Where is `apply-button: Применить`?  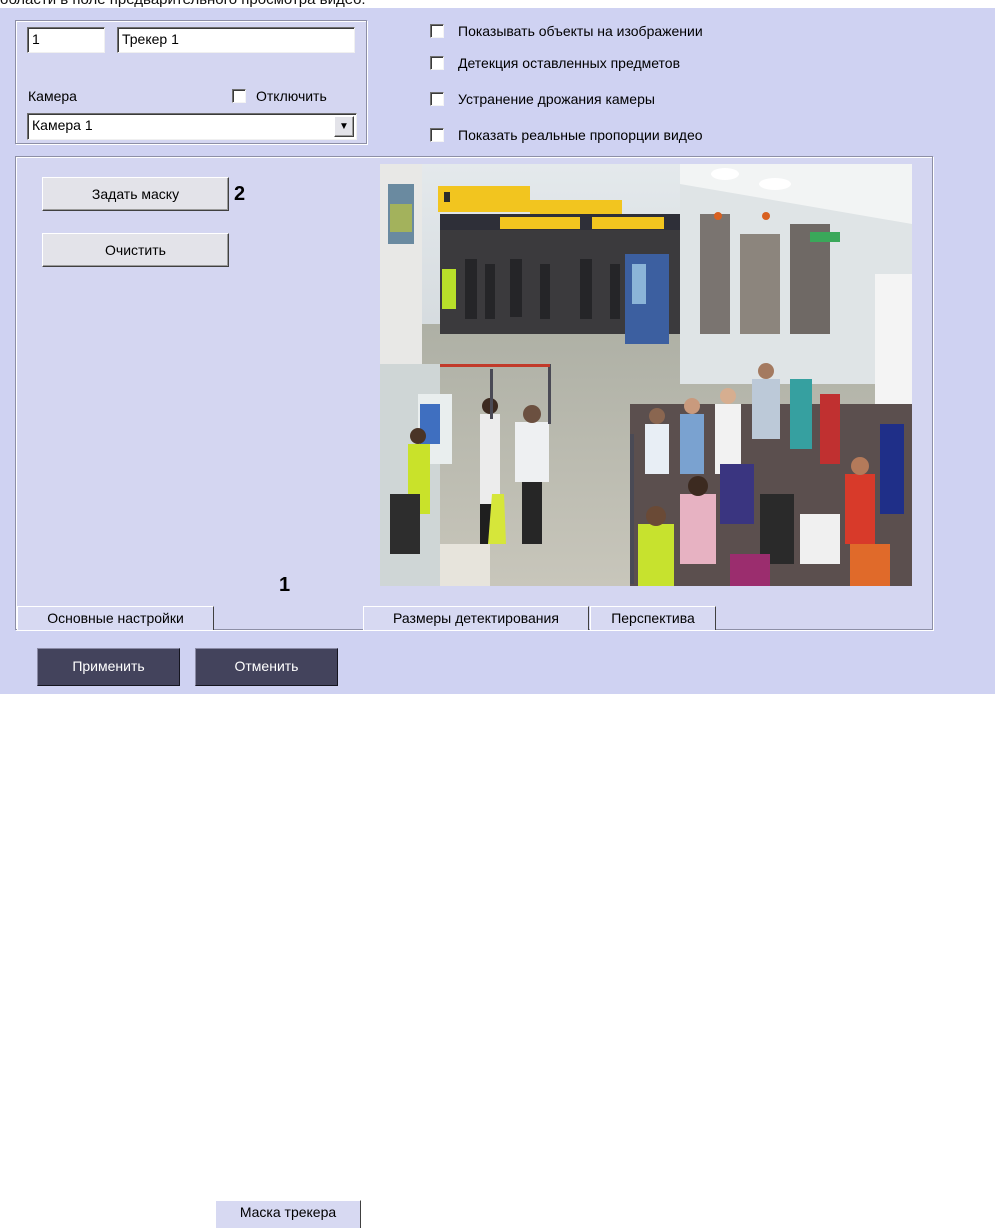 apply-button: Применить is located at coordinates (108, 667).